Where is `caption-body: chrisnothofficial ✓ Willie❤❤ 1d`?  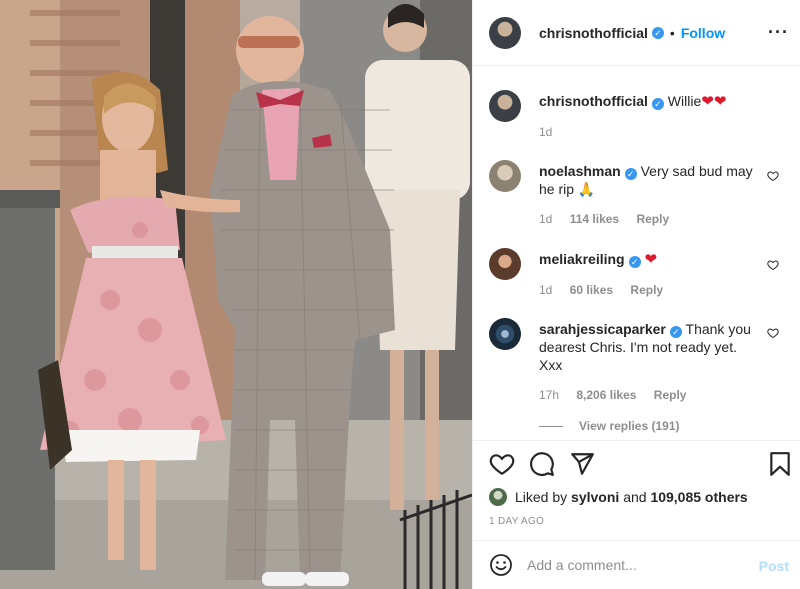
caption-body: chrisnothofficial ✓ Willie❤❤ 1d is located at coordinates (650, 115).